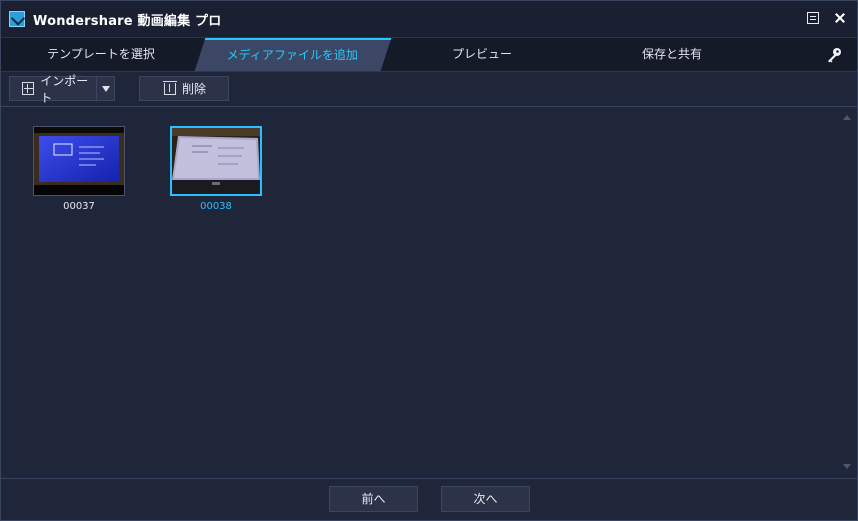 This screenshot has width=858, height=521. I want to click on tab-label: メディアファイルを追加, so click(293, 55).